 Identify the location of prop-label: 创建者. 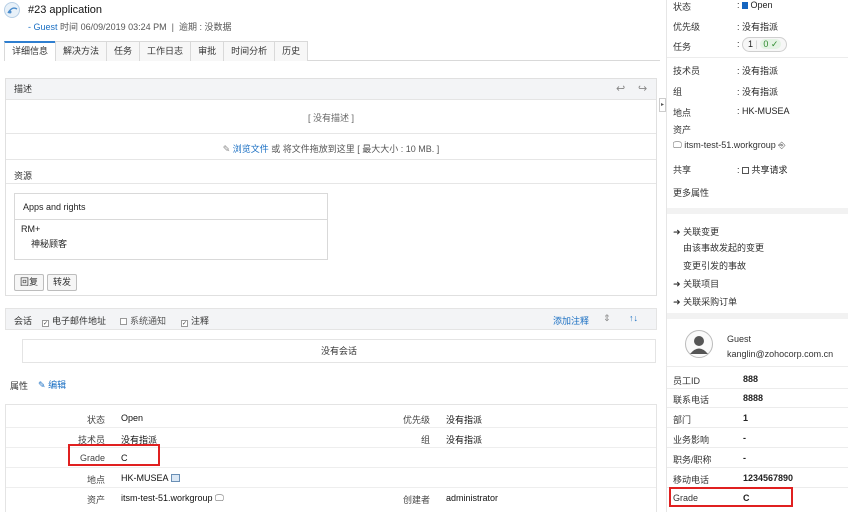
(416, 500).